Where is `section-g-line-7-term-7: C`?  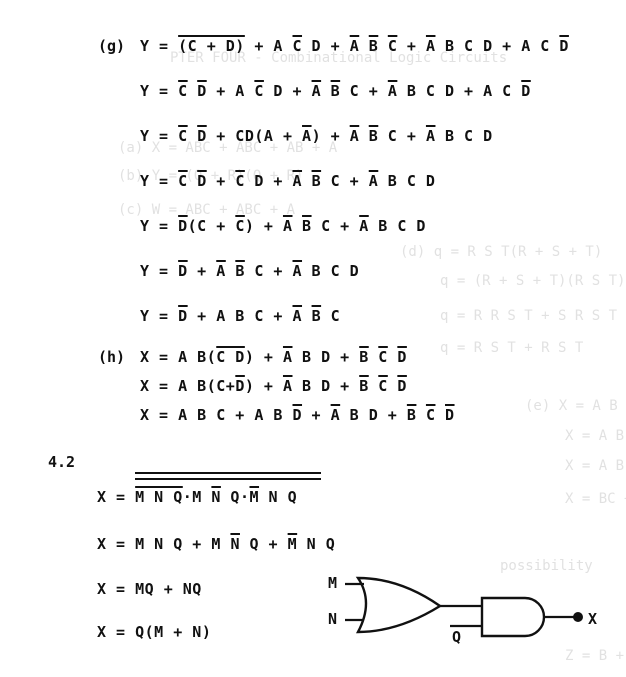
section-g-line-7-term-7: C is located at coordinates (331, 316).